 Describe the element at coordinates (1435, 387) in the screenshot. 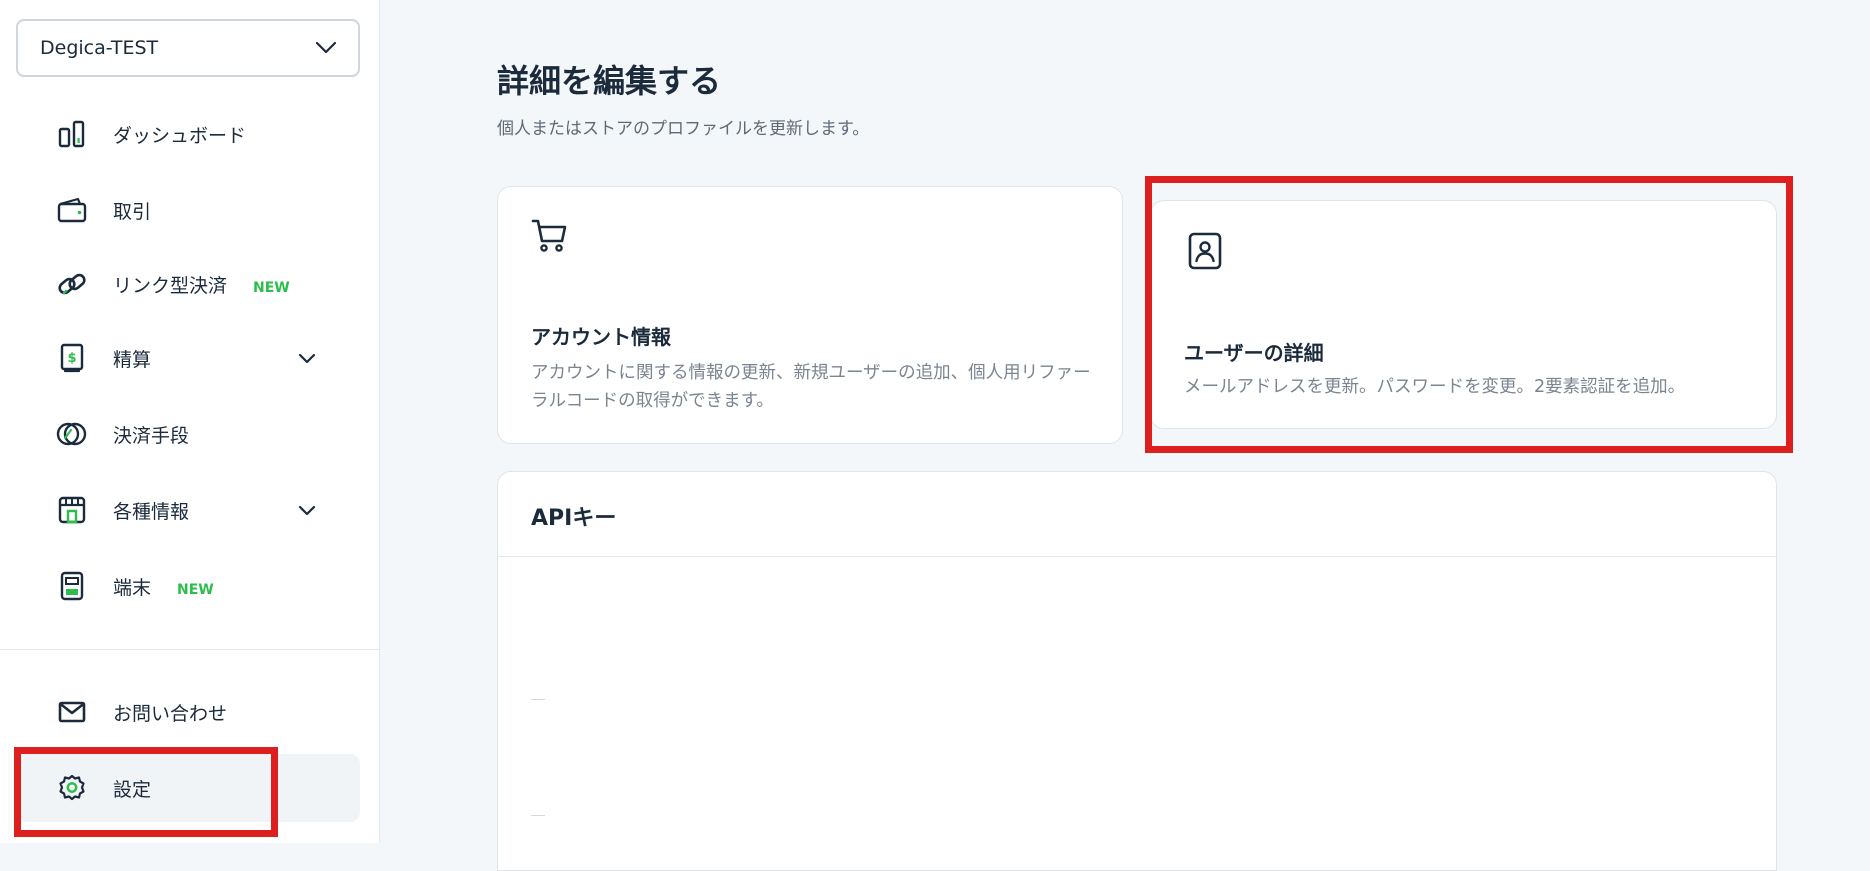

I see `card-description: メールアドレスを更新。パスワードを変更。2要素認証を追加。` at that location.